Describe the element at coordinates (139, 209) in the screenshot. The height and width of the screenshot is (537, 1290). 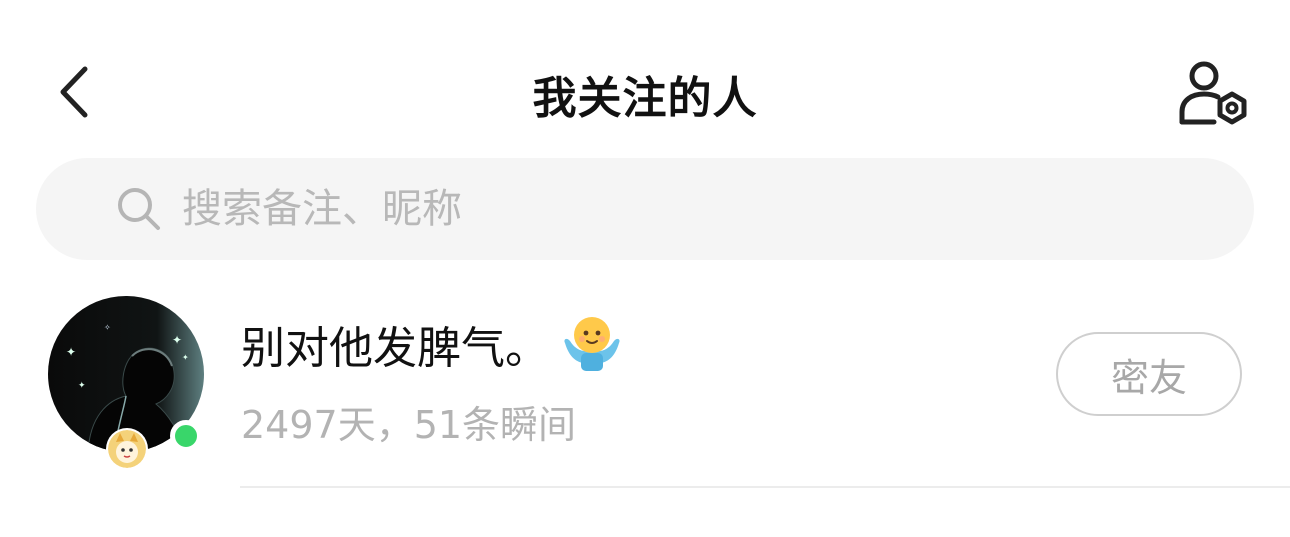
I see `search-icon` at that location.